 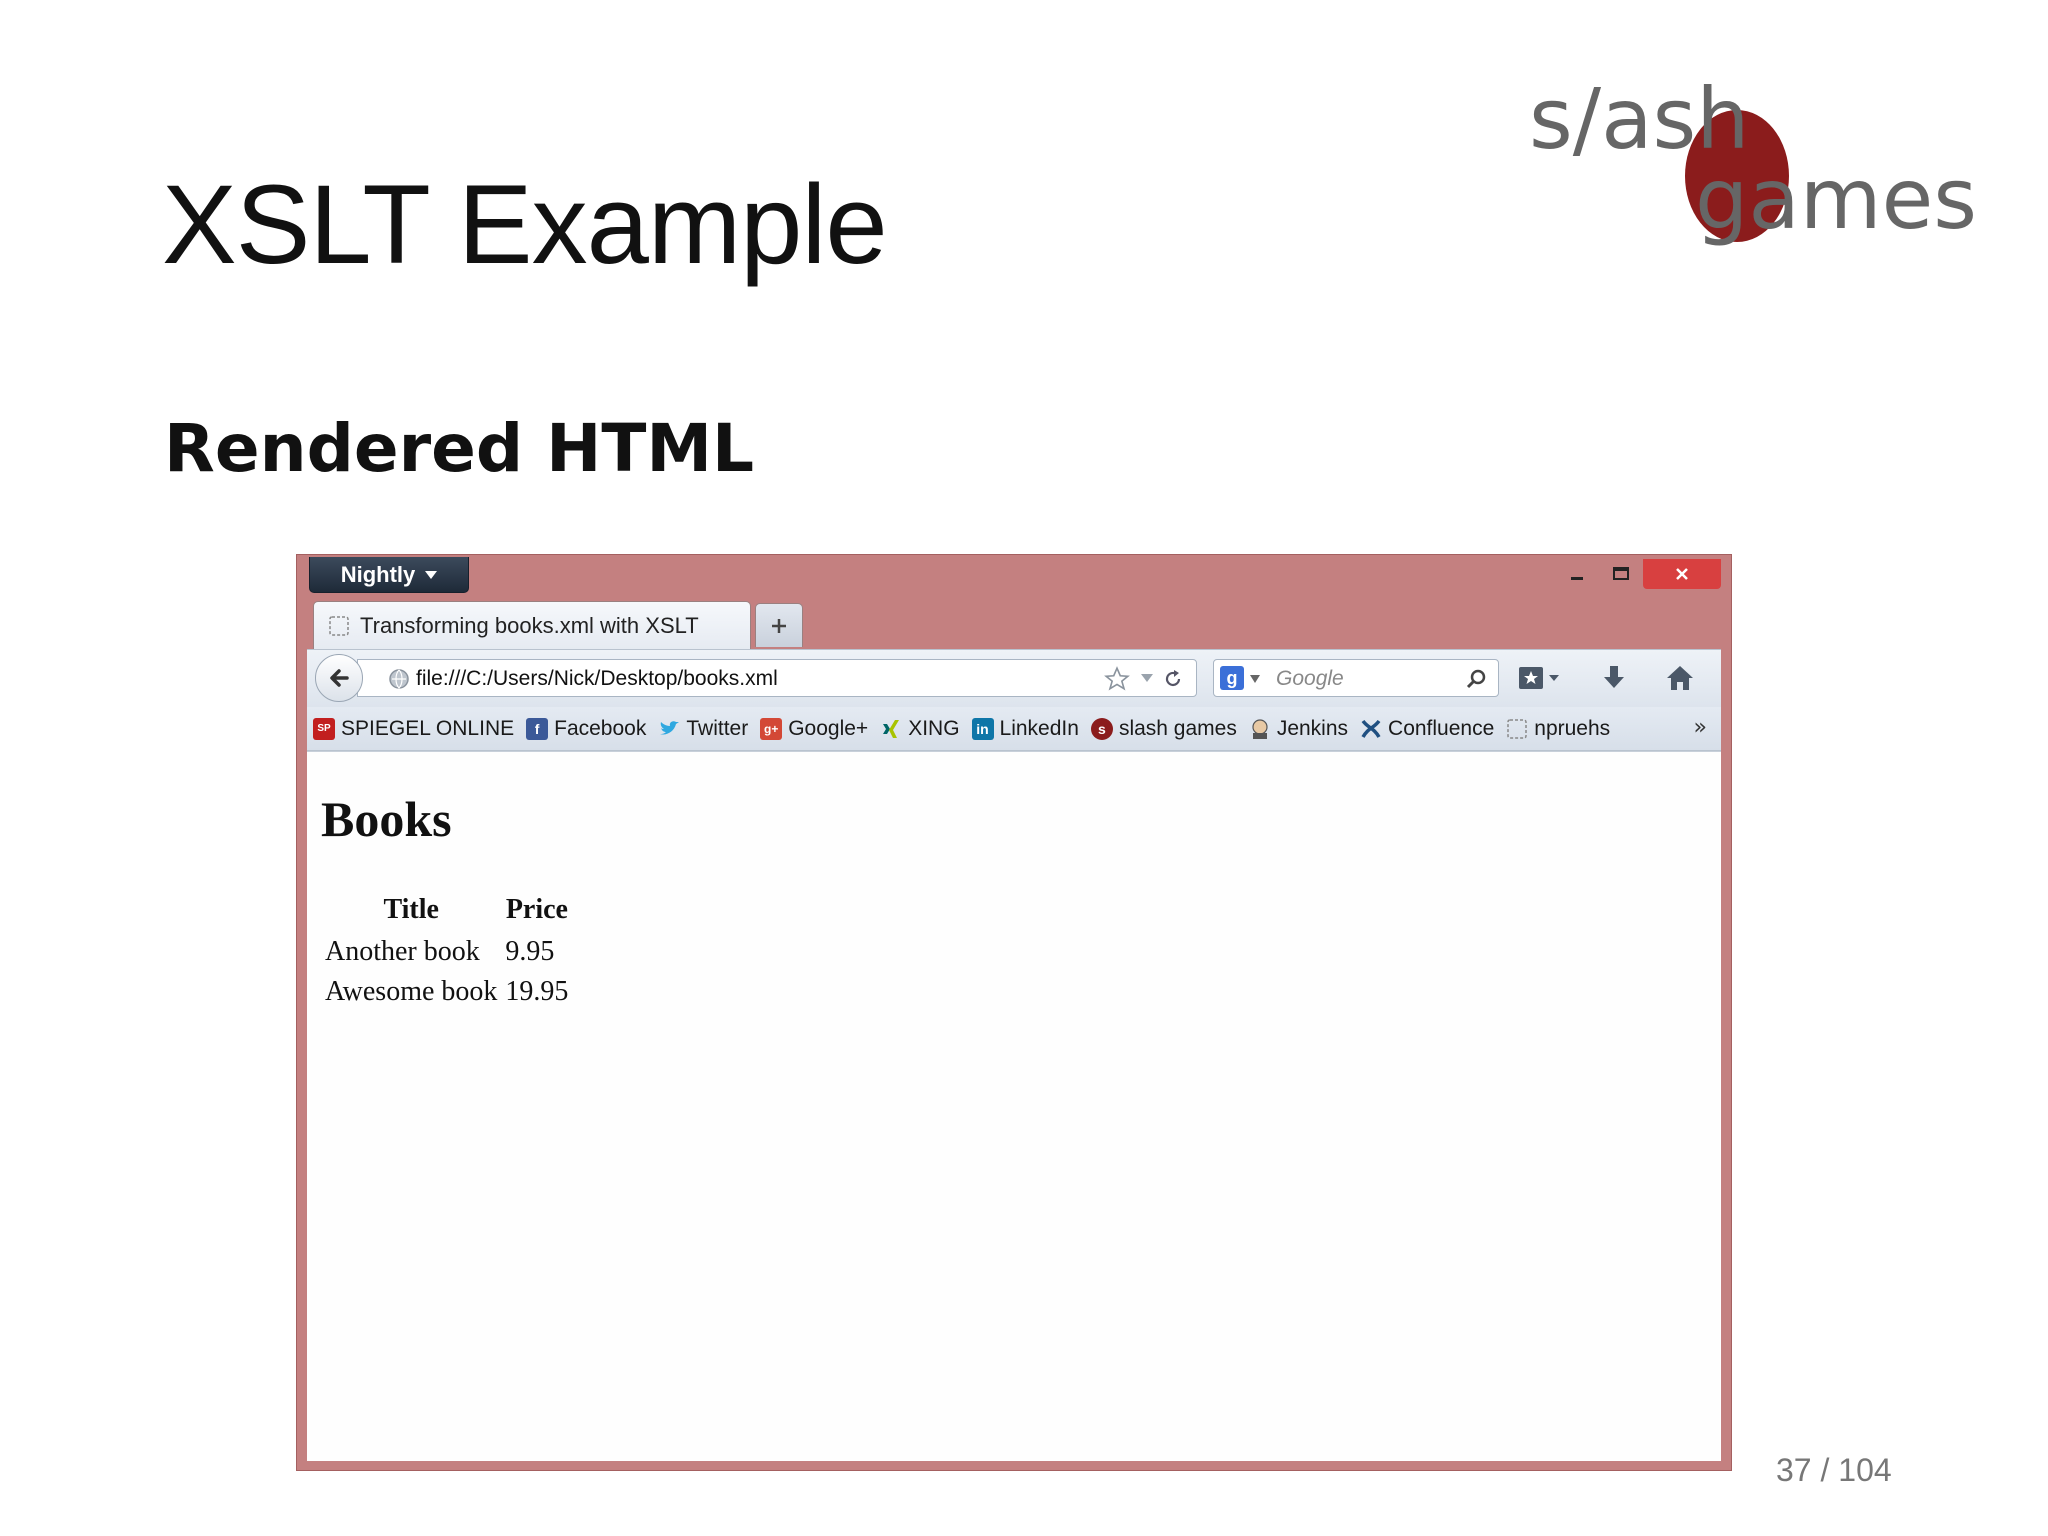 I want to click on magnifier-icon, so click(x=1476, y=679).